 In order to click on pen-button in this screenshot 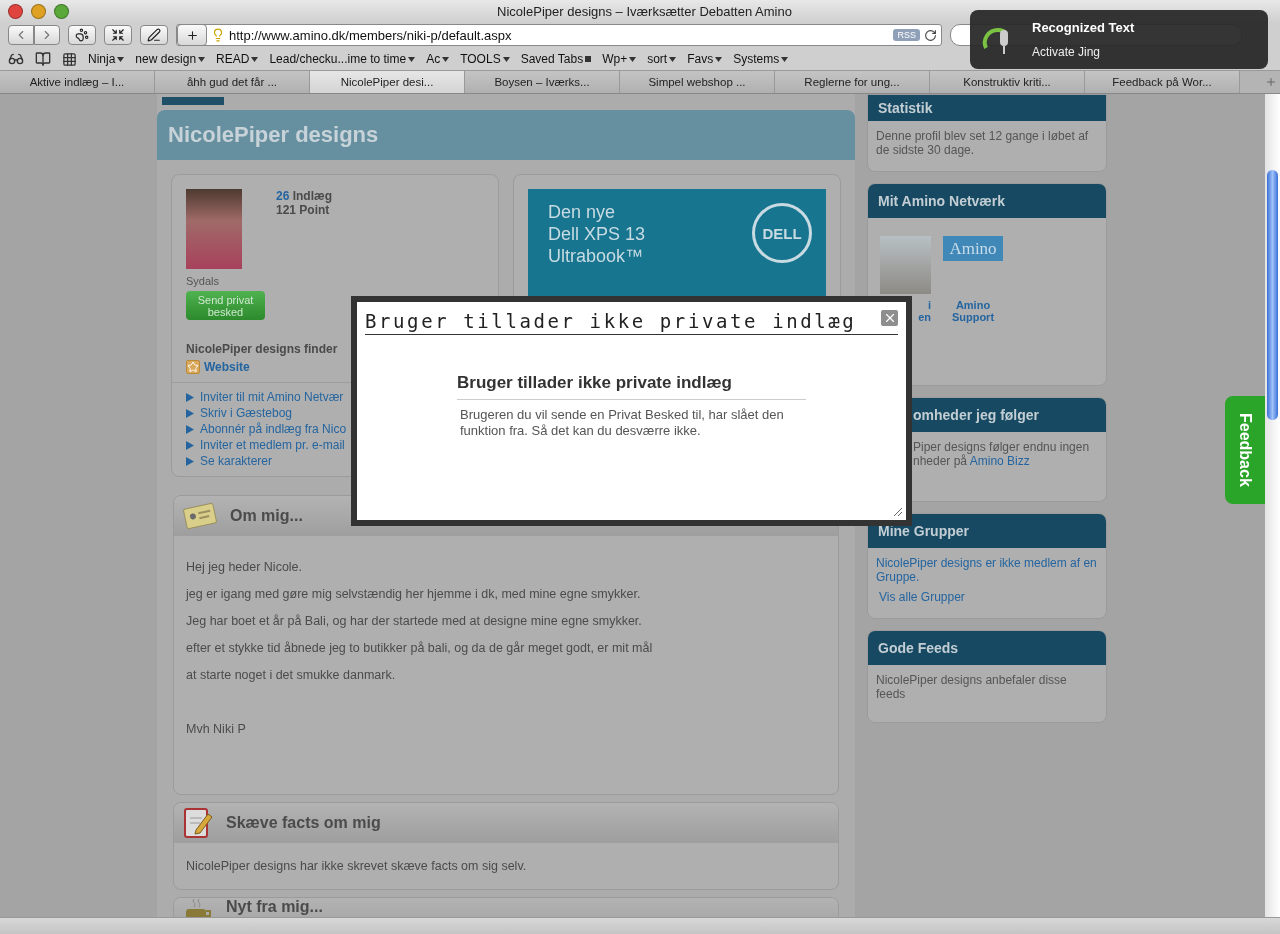, I will do `click(154, 35)`.